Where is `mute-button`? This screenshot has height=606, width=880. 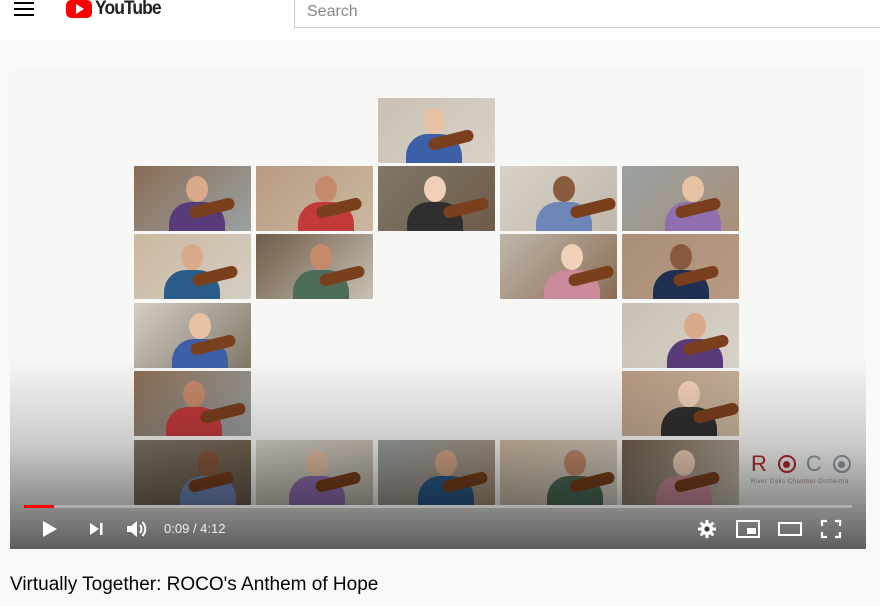 mute-button is located at coordinates (137, 529).